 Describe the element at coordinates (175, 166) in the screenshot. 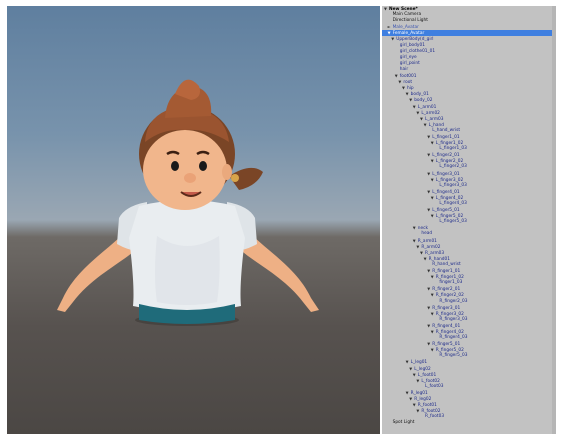

I see `left-eye` at that location.